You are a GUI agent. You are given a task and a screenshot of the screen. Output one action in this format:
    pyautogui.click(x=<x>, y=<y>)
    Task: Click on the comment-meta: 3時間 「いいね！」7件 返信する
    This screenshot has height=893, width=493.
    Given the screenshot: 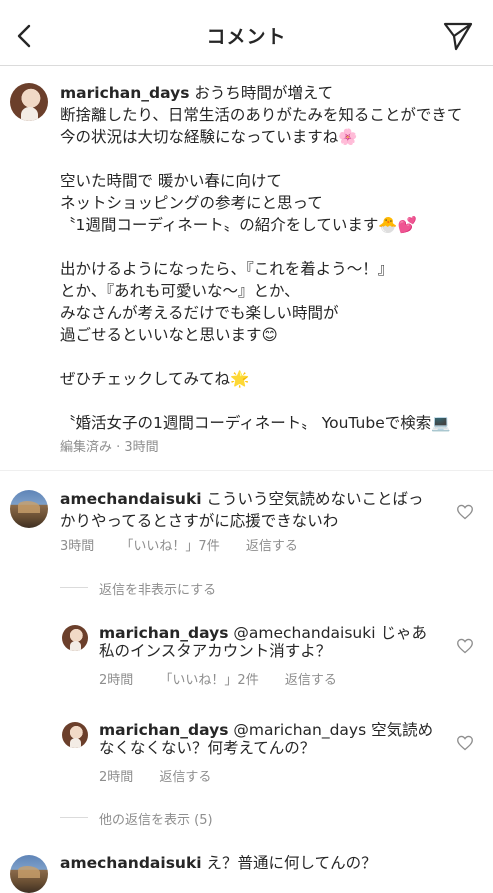 What is the action you would take?
    pyautogui.click(x=190, y=544)
    